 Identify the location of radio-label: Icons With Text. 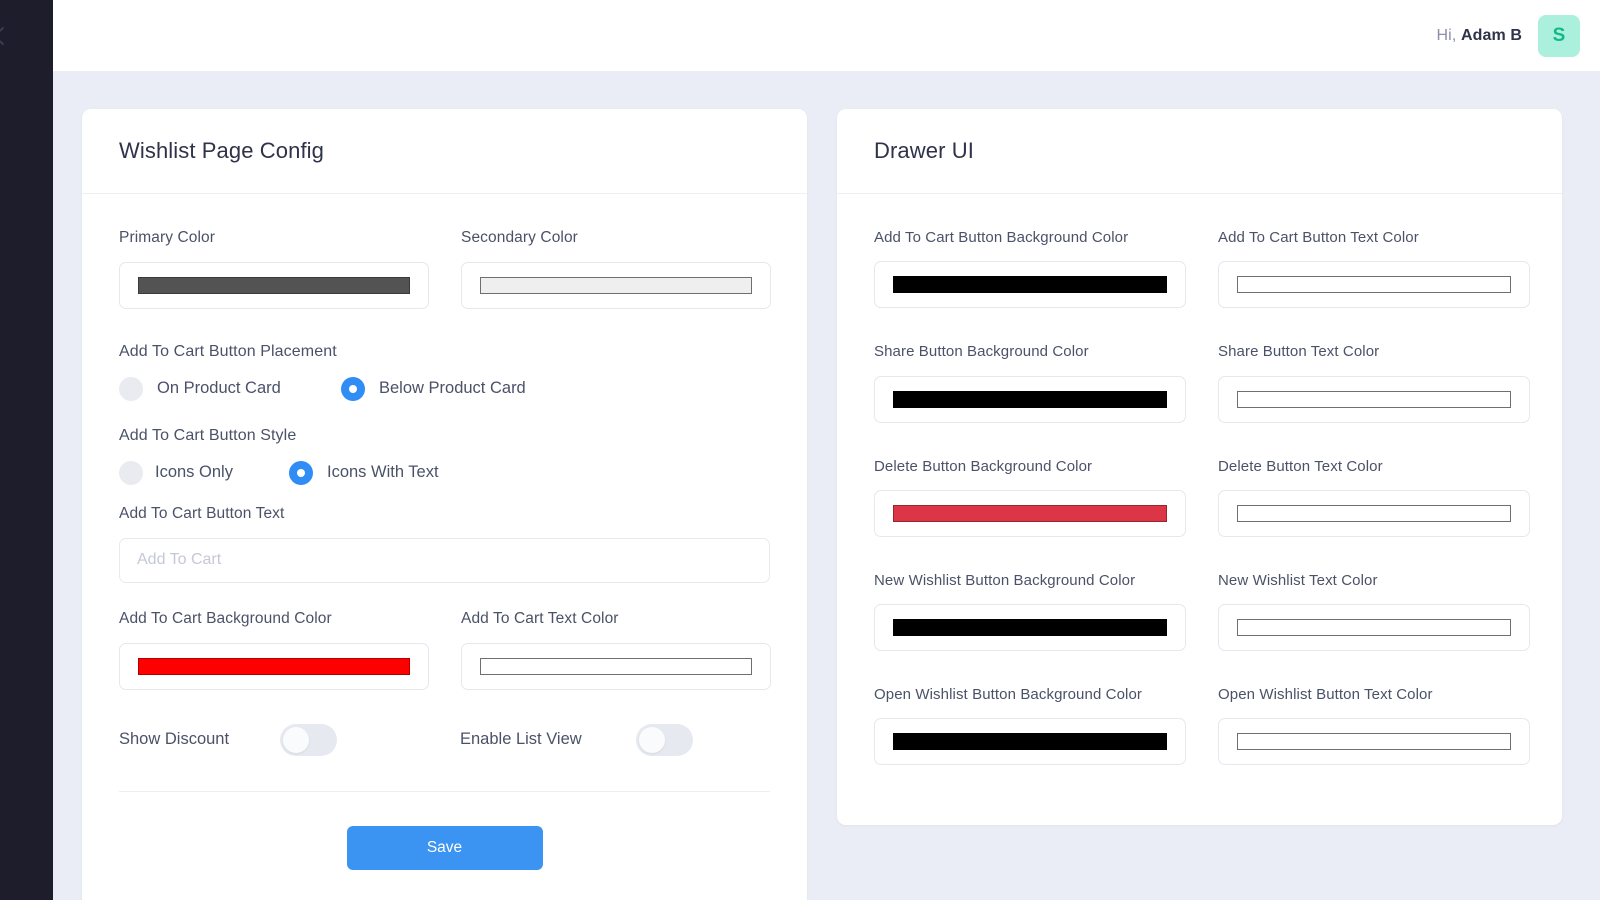
(383, 472).